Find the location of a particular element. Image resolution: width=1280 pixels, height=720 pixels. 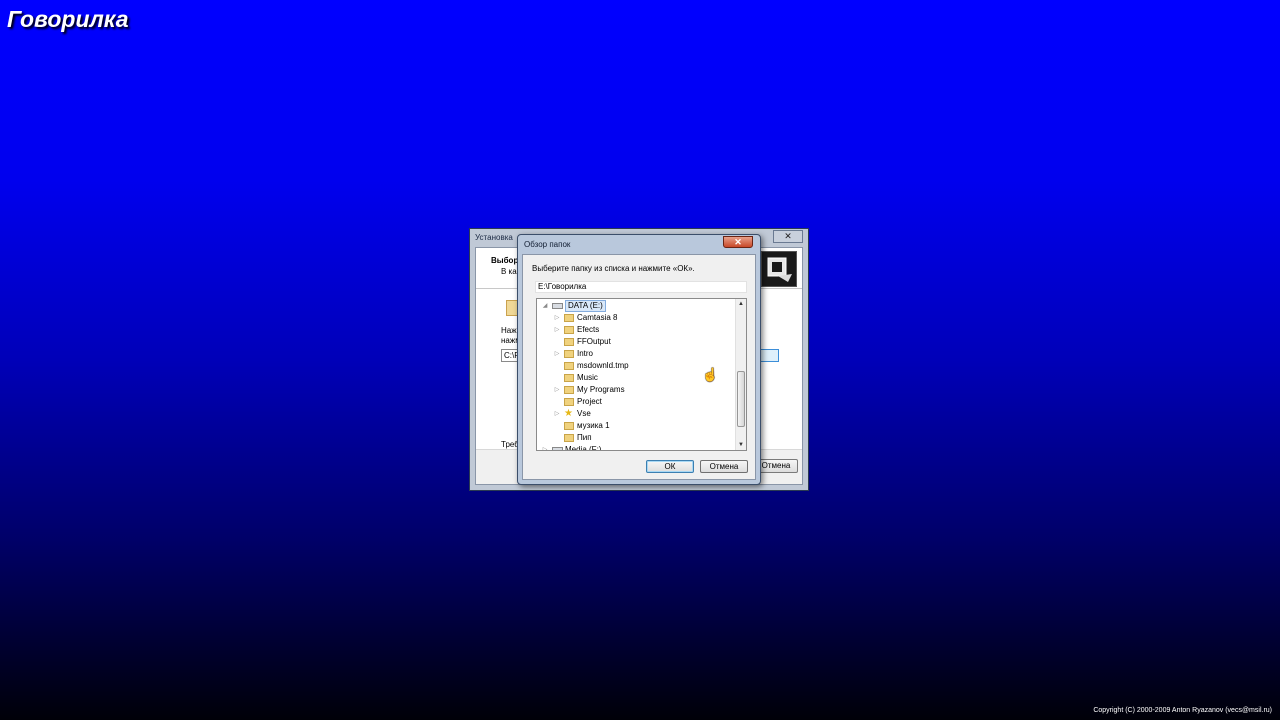

app-brand-title: Говорилка is located at coordinates (68, 19).